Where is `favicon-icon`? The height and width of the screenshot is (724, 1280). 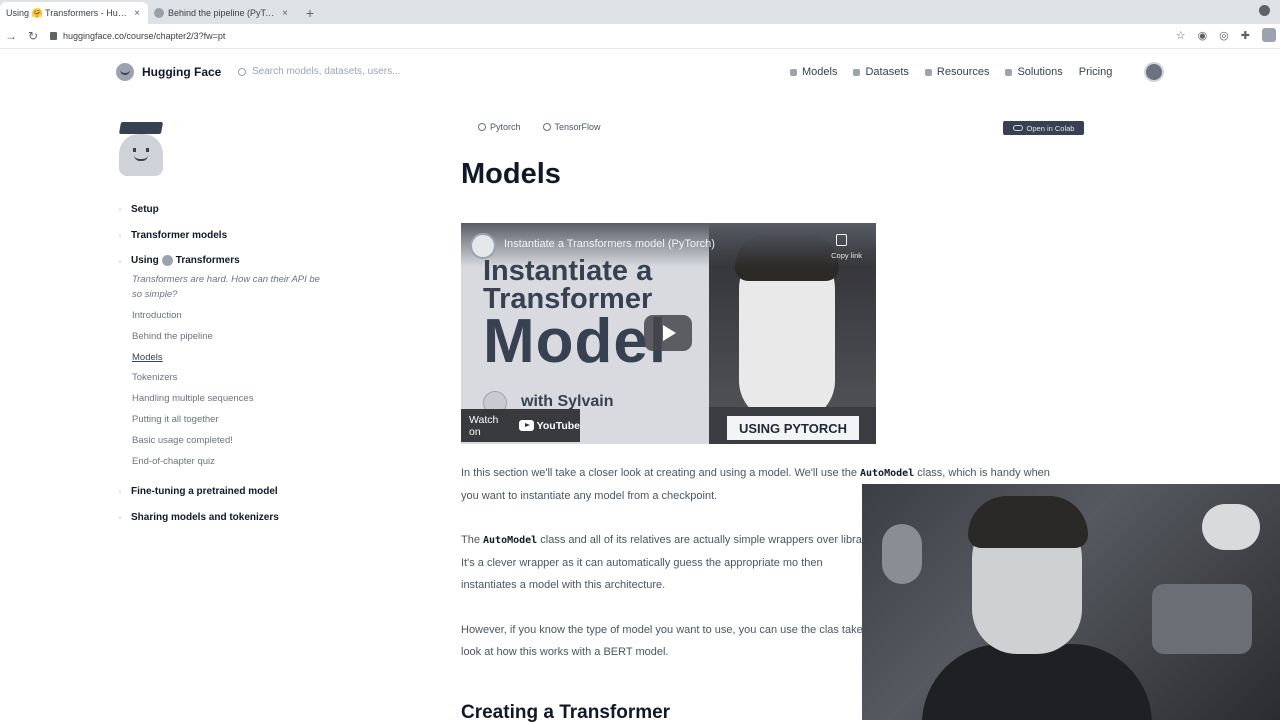 favicon-icon is located at coordinates (159, 13).